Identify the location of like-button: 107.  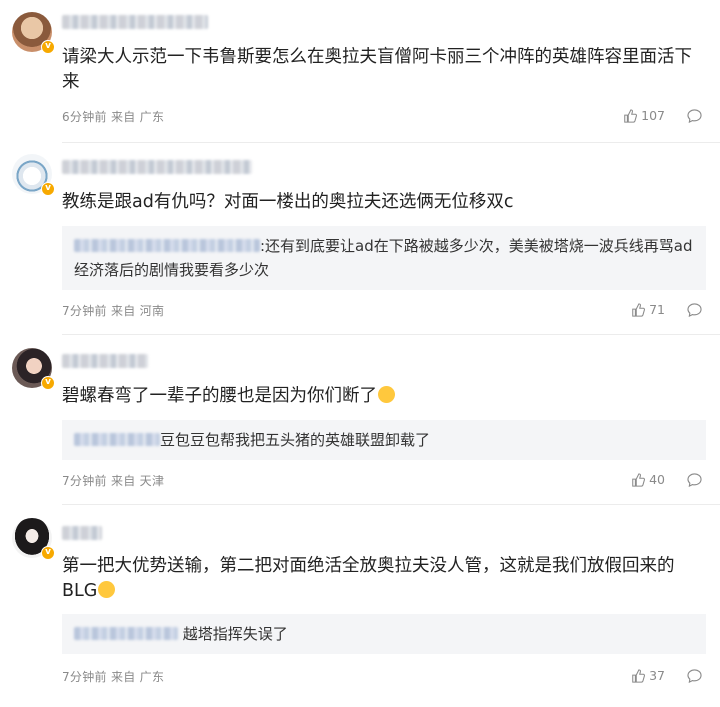
(644, 115).